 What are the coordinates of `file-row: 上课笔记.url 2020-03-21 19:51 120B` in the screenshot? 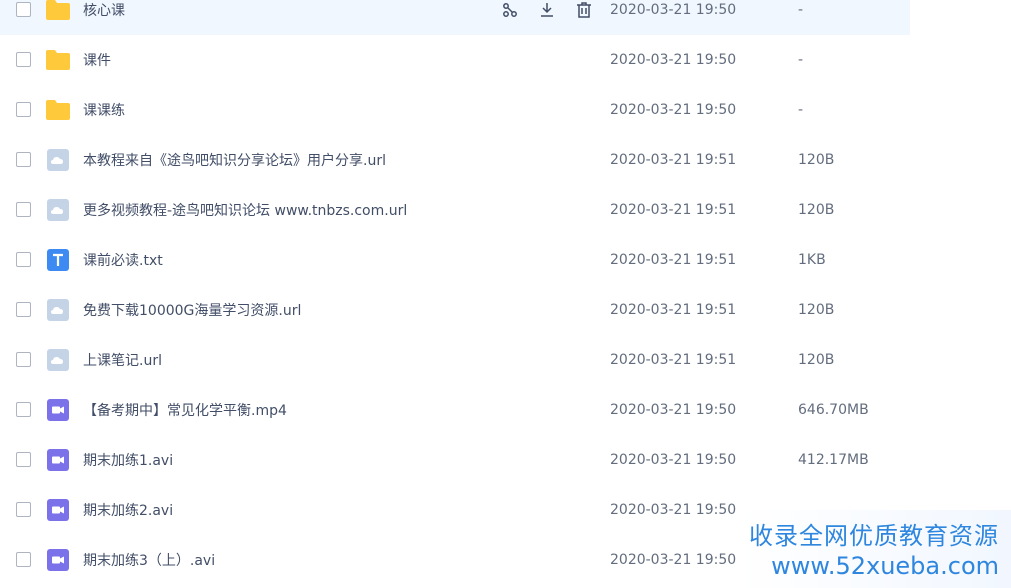 It's located at (455, 360).